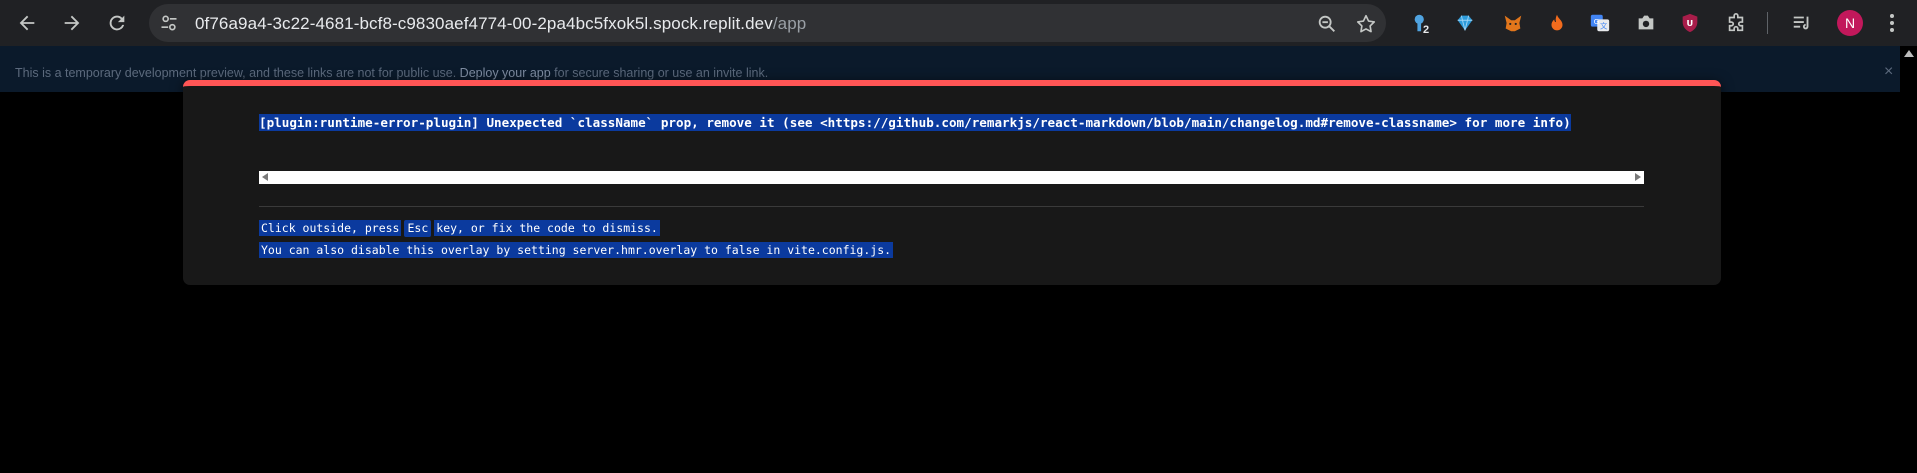  Describe the element at coordinates (1638, 177) in the screenshot. I see `scroll-right-arrow-icon` at that location.